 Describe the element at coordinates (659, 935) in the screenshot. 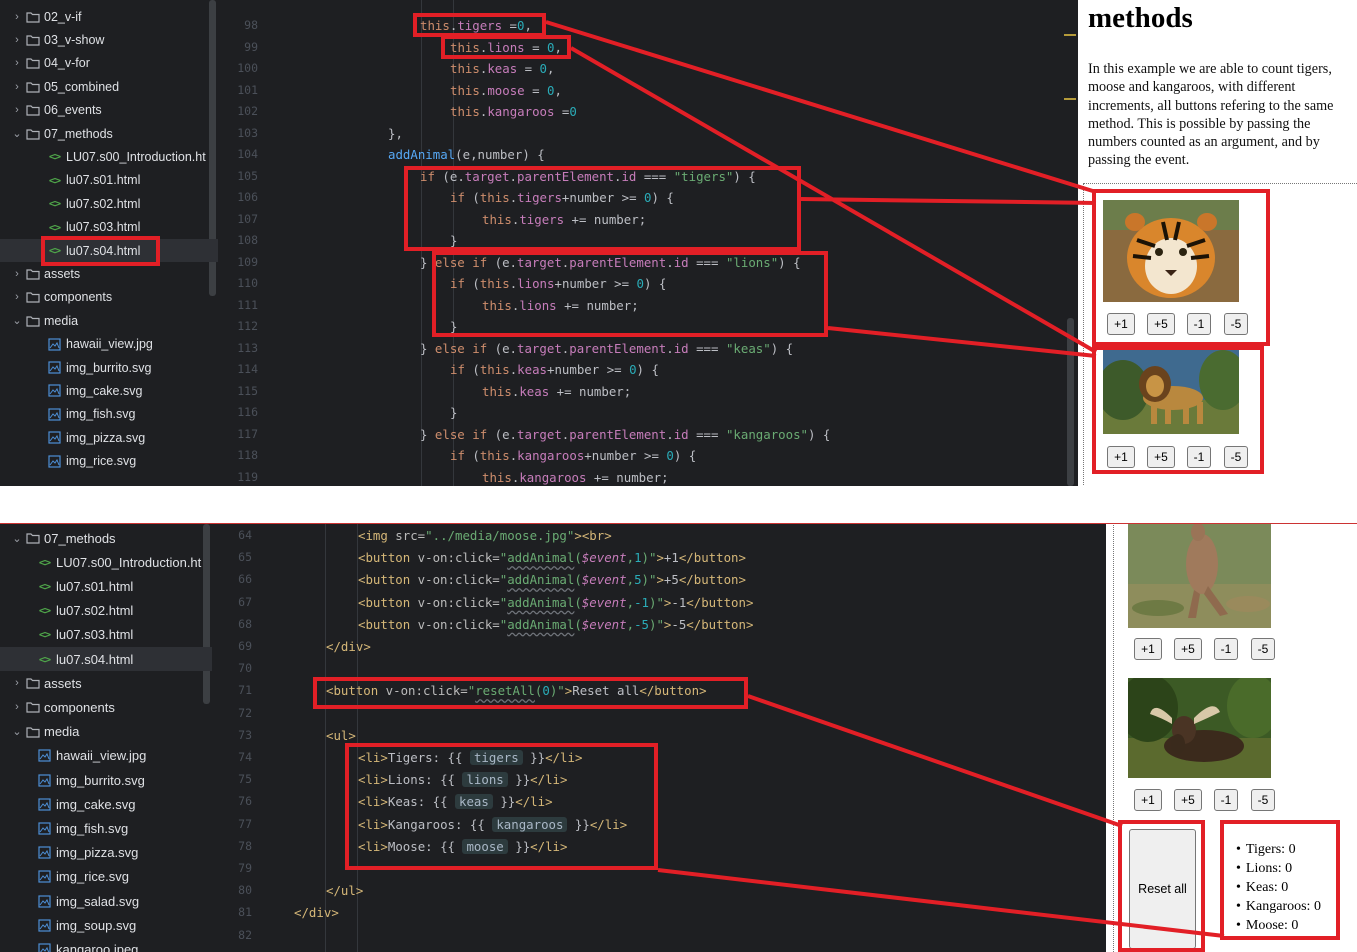

I see `code-line: 82` at that location.